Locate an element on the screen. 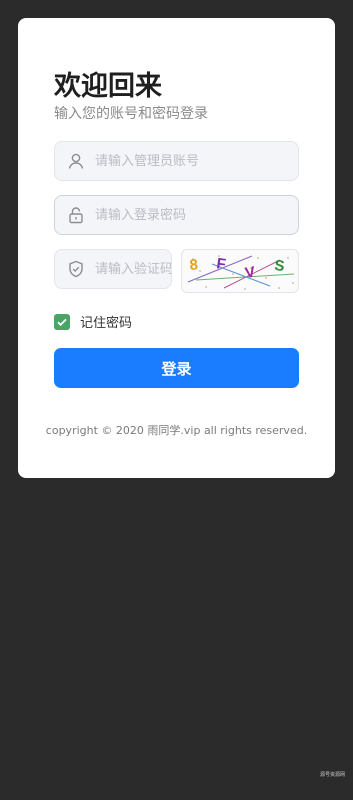 The width and height of the screenshot is (353, 800). captcha-image: 8FVS is located at coordinates (240, 271).